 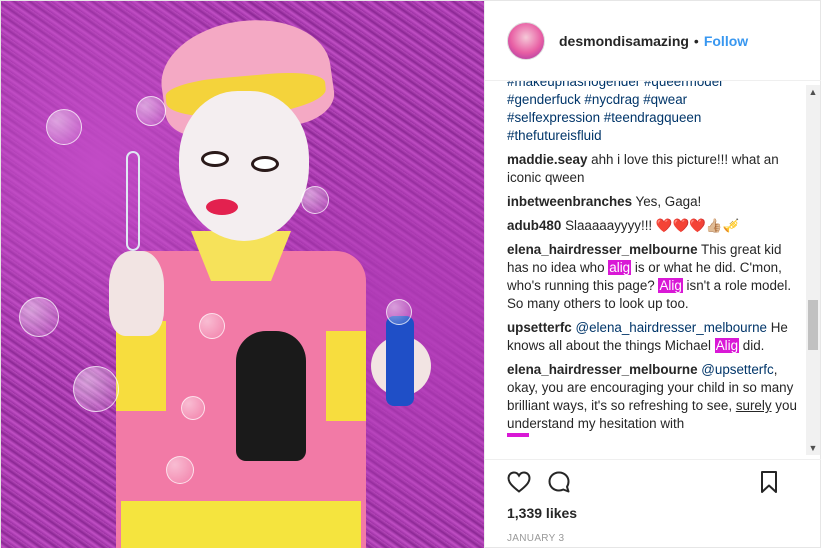 What do you see at coordinates (222, 207) in the screenshot?
I see `photo-lips` at bounding box center [222, 207].